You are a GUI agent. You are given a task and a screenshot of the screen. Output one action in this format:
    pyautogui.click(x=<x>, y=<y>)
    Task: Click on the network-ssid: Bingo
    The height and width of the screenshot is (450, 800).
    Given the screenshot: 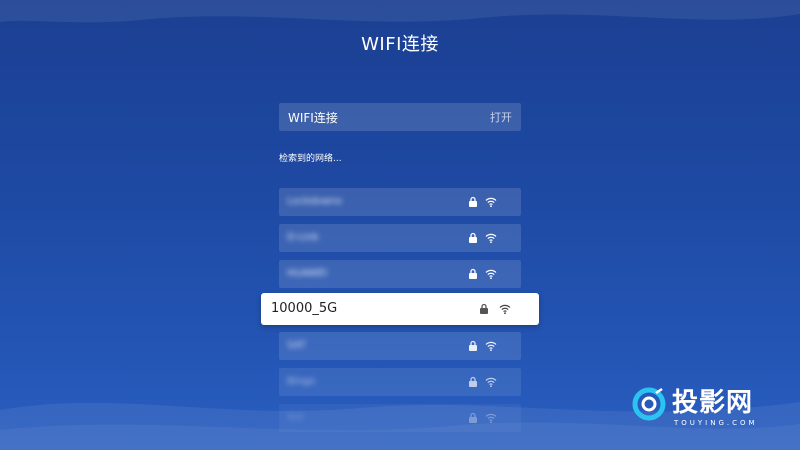 What is the action you would take?
    pyautogui.click(x=301, y=381)
    